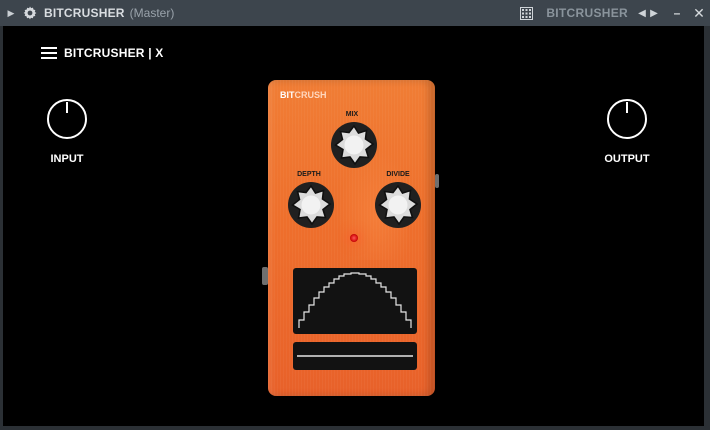  Describe the element at coordinates (114, 53) in the screenshot. I see `plugin-header-title: BITCRUSHER | X` at that location.